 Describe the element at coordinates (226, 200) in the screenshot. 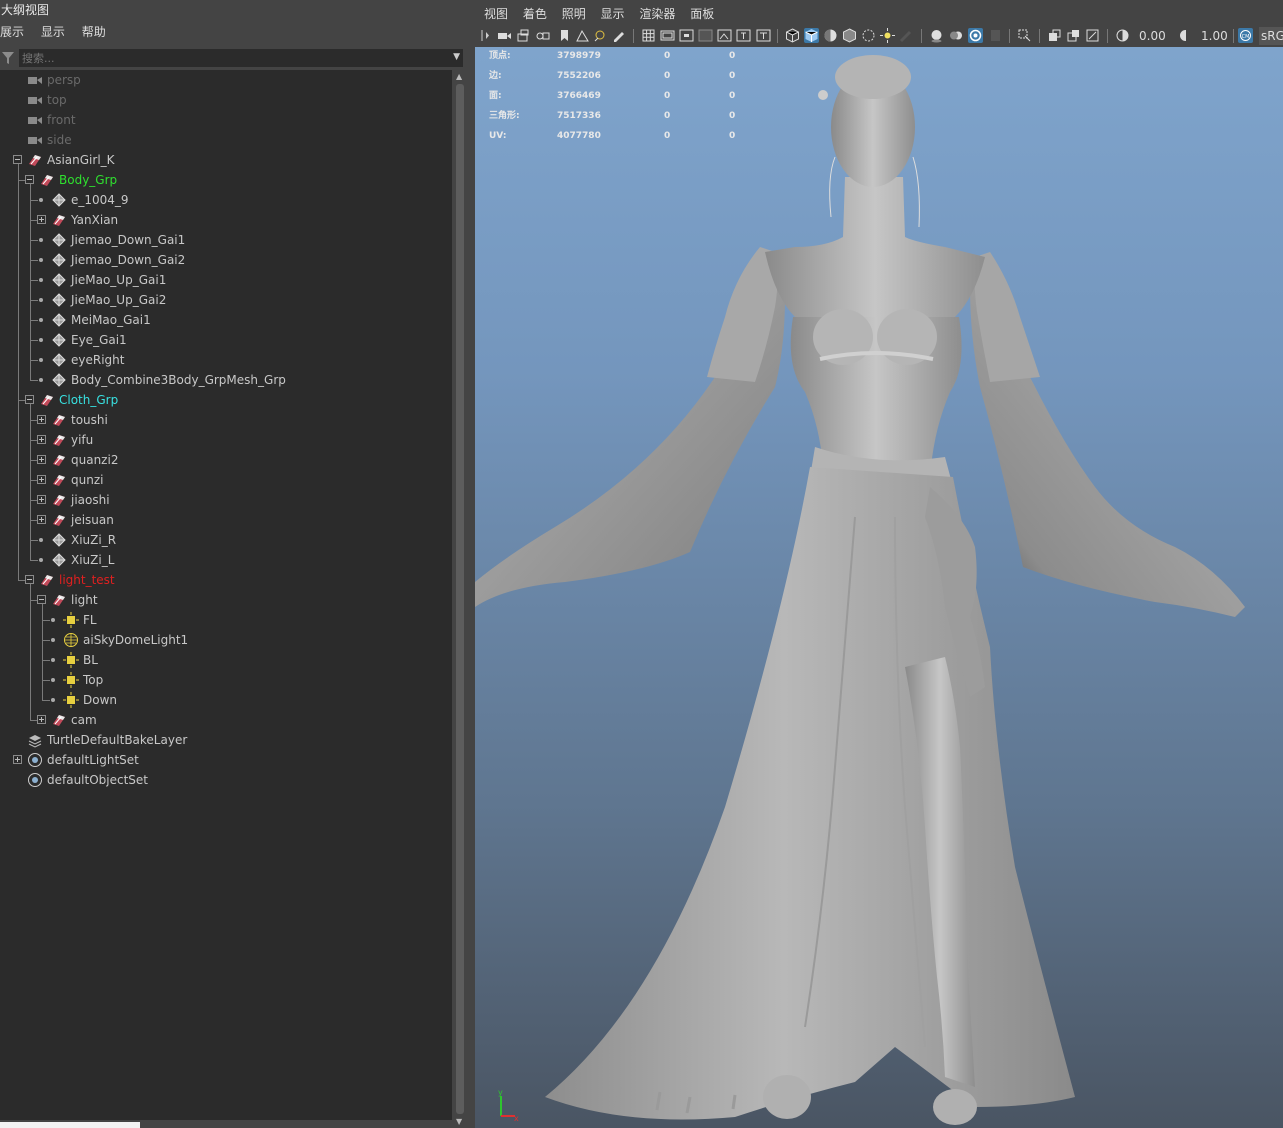

I see `outliner-item: e_1004_9` at that location.